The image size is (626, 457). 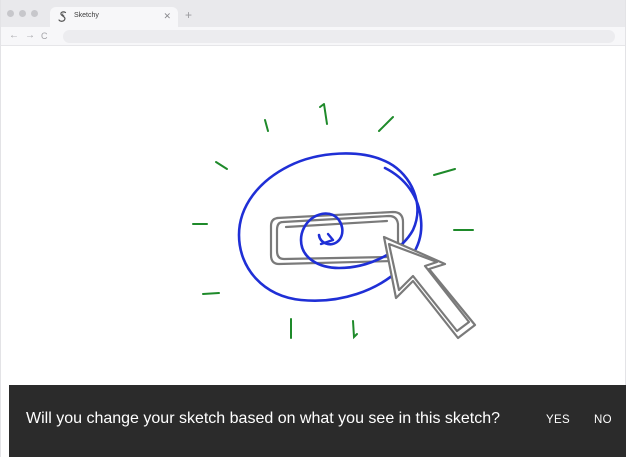 I want to click on sketch-cursor, so click(x=429, y=287).